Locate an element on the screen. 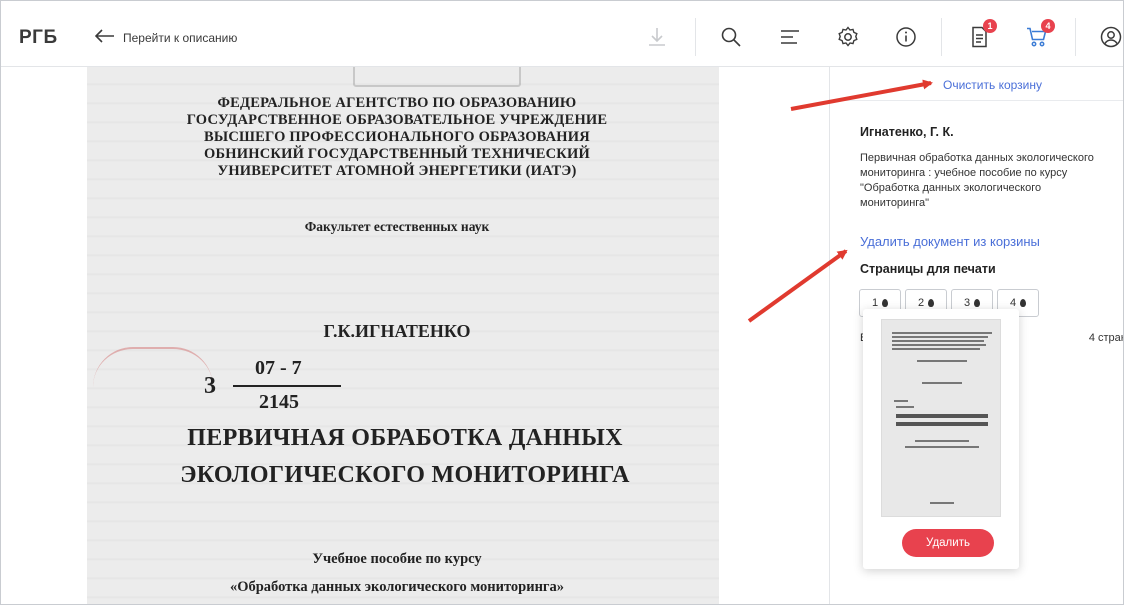 The height and width of the screenshot is (605, 1124). back-label: Перейти к описанию is located at coordinates (180, 37).